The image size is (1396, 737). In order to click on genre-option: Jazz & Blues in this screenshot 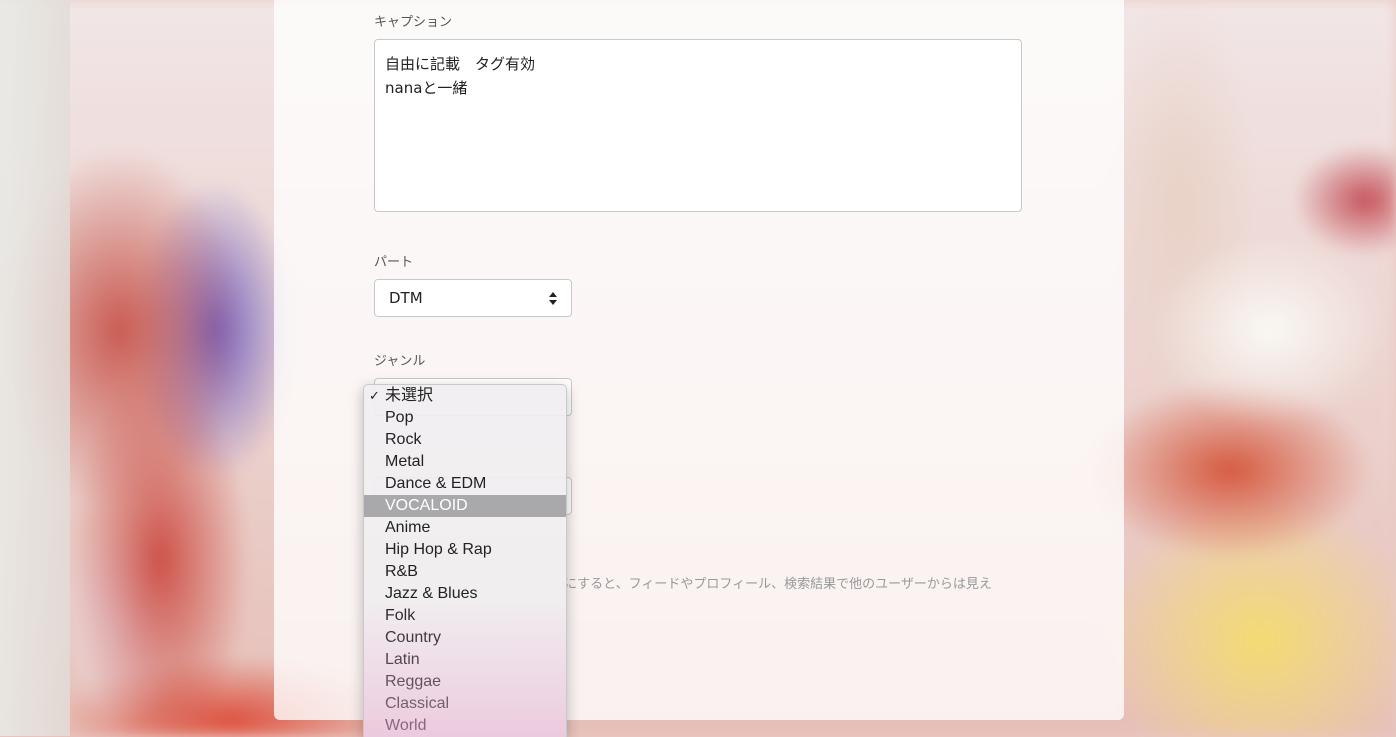, I will do `click(465, 594)`.